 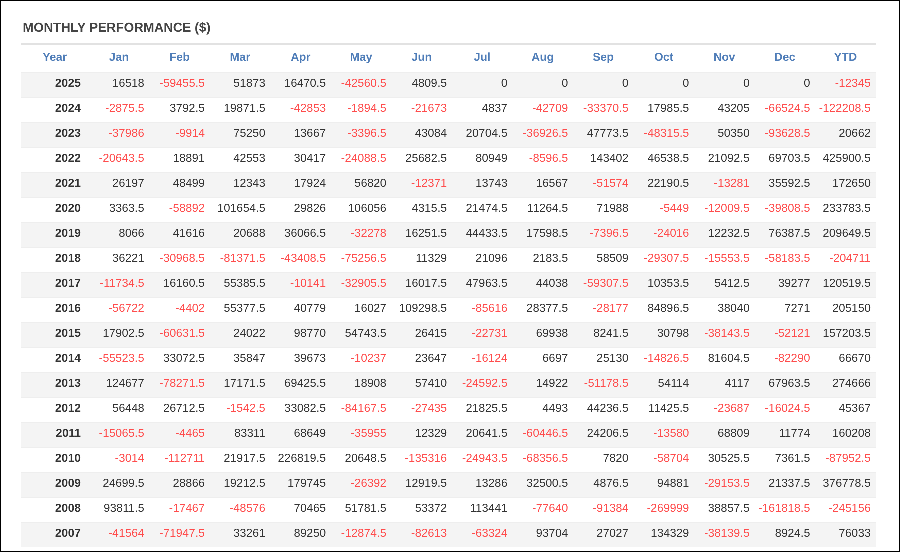 What do you see at coordinates (301, 484) in the screenshot?
I see `table-cell: 179745` at bounding box center [301, 484].